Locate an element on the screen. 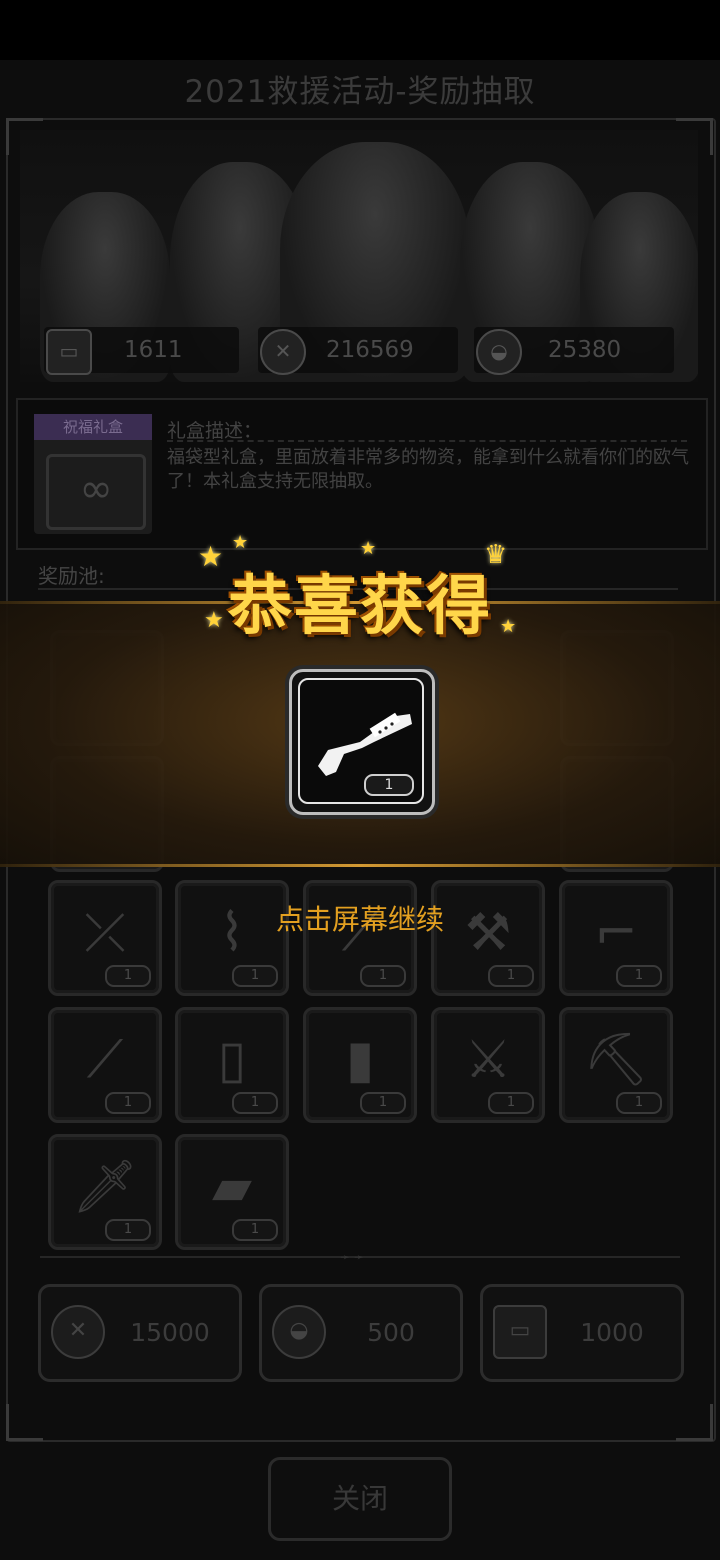 This screenshot has width=720, height=1560. reward-item-frame: 1 is located at coordinates (361, 741).